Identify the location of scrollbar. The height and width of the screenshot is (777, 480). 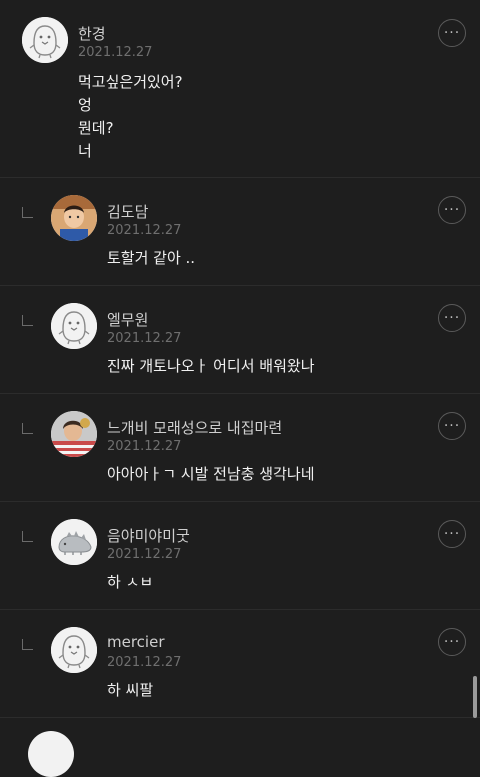
(475, 697).